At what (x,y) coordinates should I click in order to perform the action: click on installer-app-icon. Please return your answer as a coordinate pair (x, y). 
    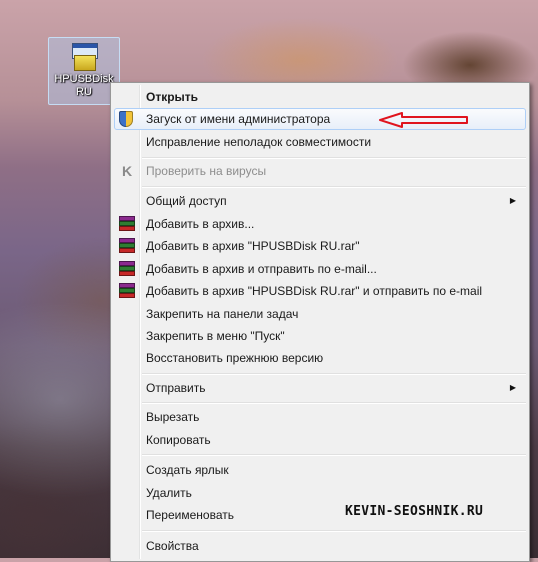
    Looking at the image, I should click on (84, 57).